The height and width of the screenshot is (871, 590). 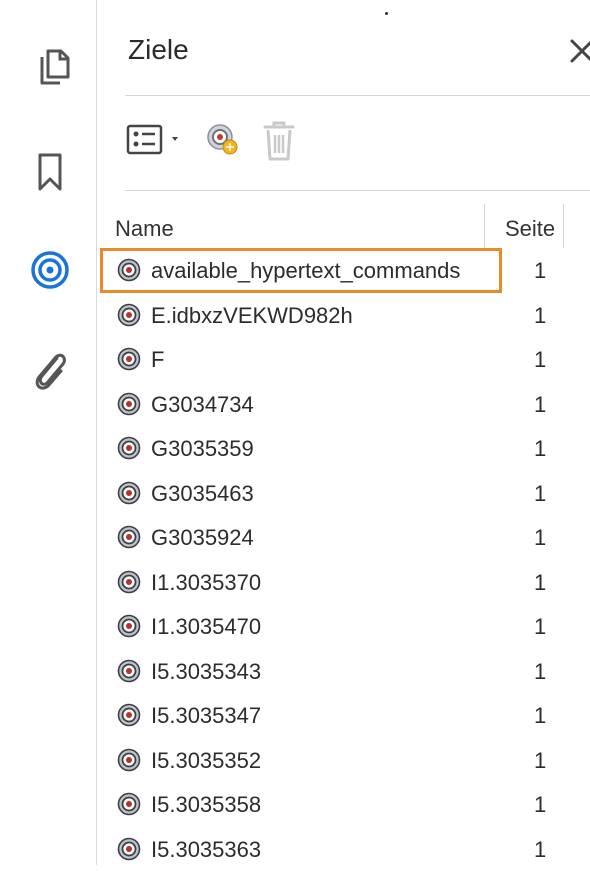 What do you see at coordinates (206, 716) in the screenshot?
I see `destination-name: I5.3035347` at bounding box center [206, 716].